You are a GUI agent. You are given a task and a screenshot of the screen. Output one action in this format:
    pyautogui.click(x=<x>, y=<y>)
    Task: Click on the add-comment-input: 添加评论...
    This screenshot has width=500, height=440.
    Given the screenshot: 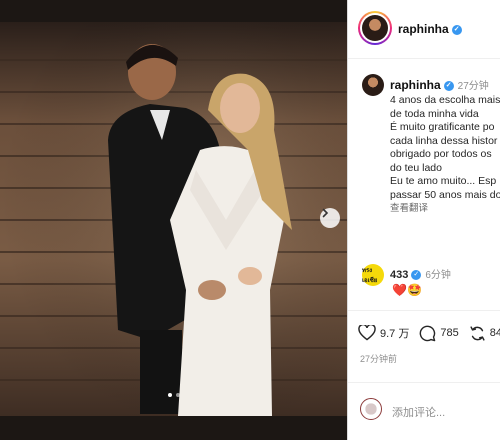 What is the action you would take?
    pyautogui.click(x=418, y=412)
    